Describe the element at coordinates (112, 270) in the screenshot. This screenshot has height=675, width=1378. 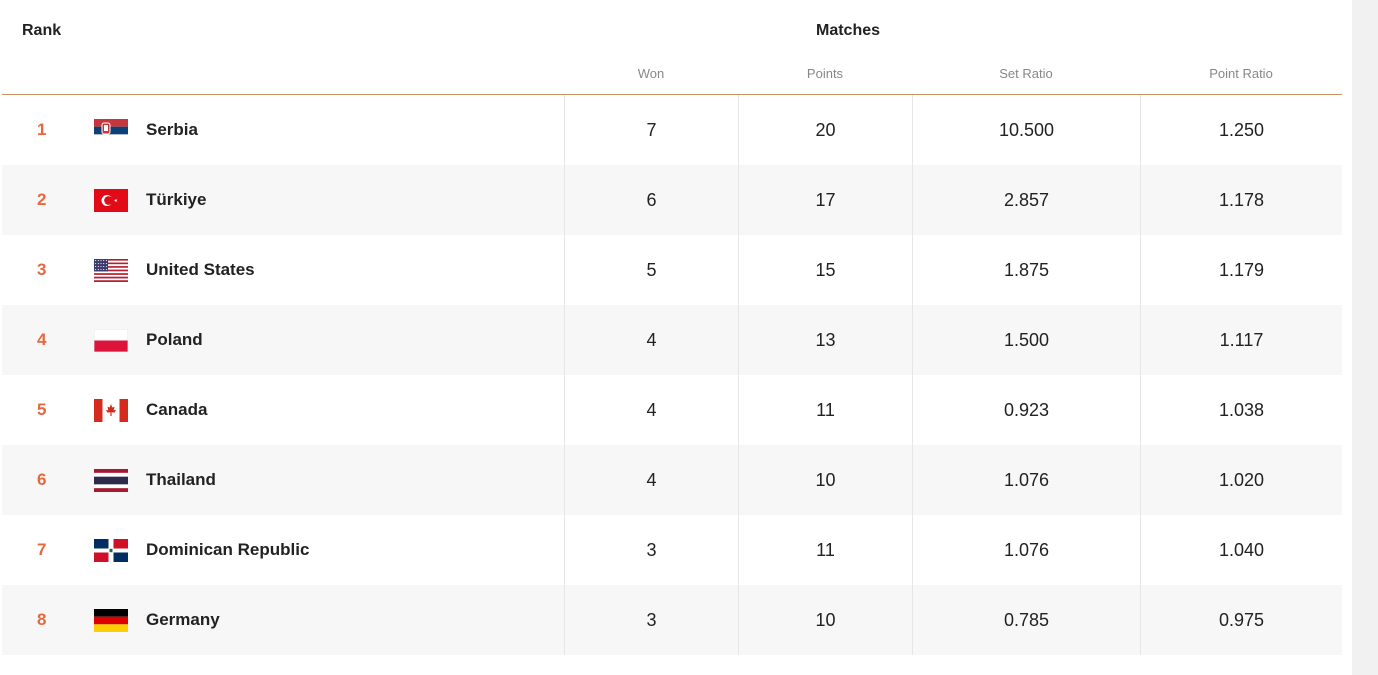
I see `united-states-flag-icon` at that location.